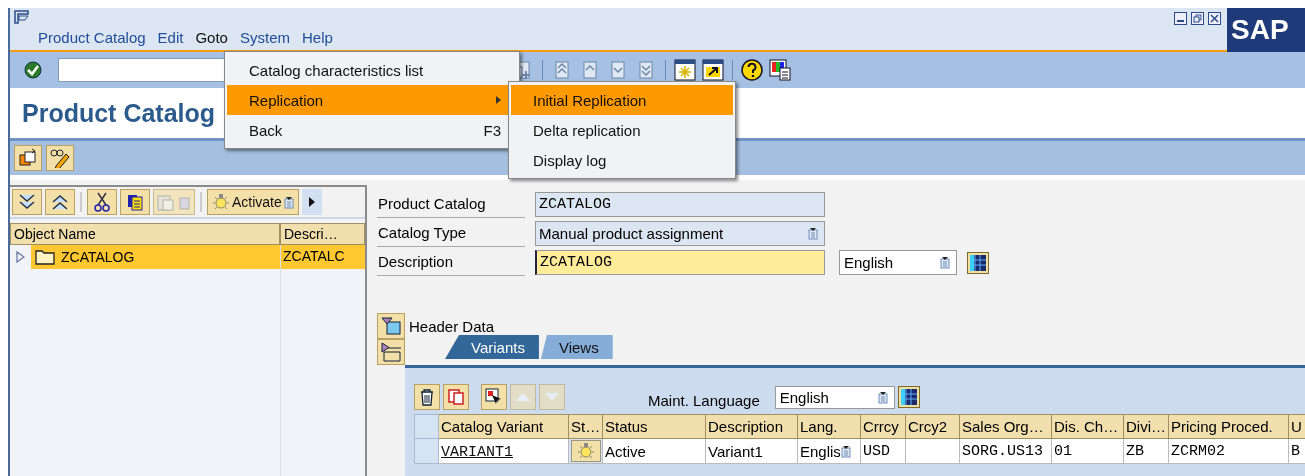 The image size is (1305, 476). Describe the element at coordinates (751, 426) in the screenshot. I see `column-header: Description` at that location.